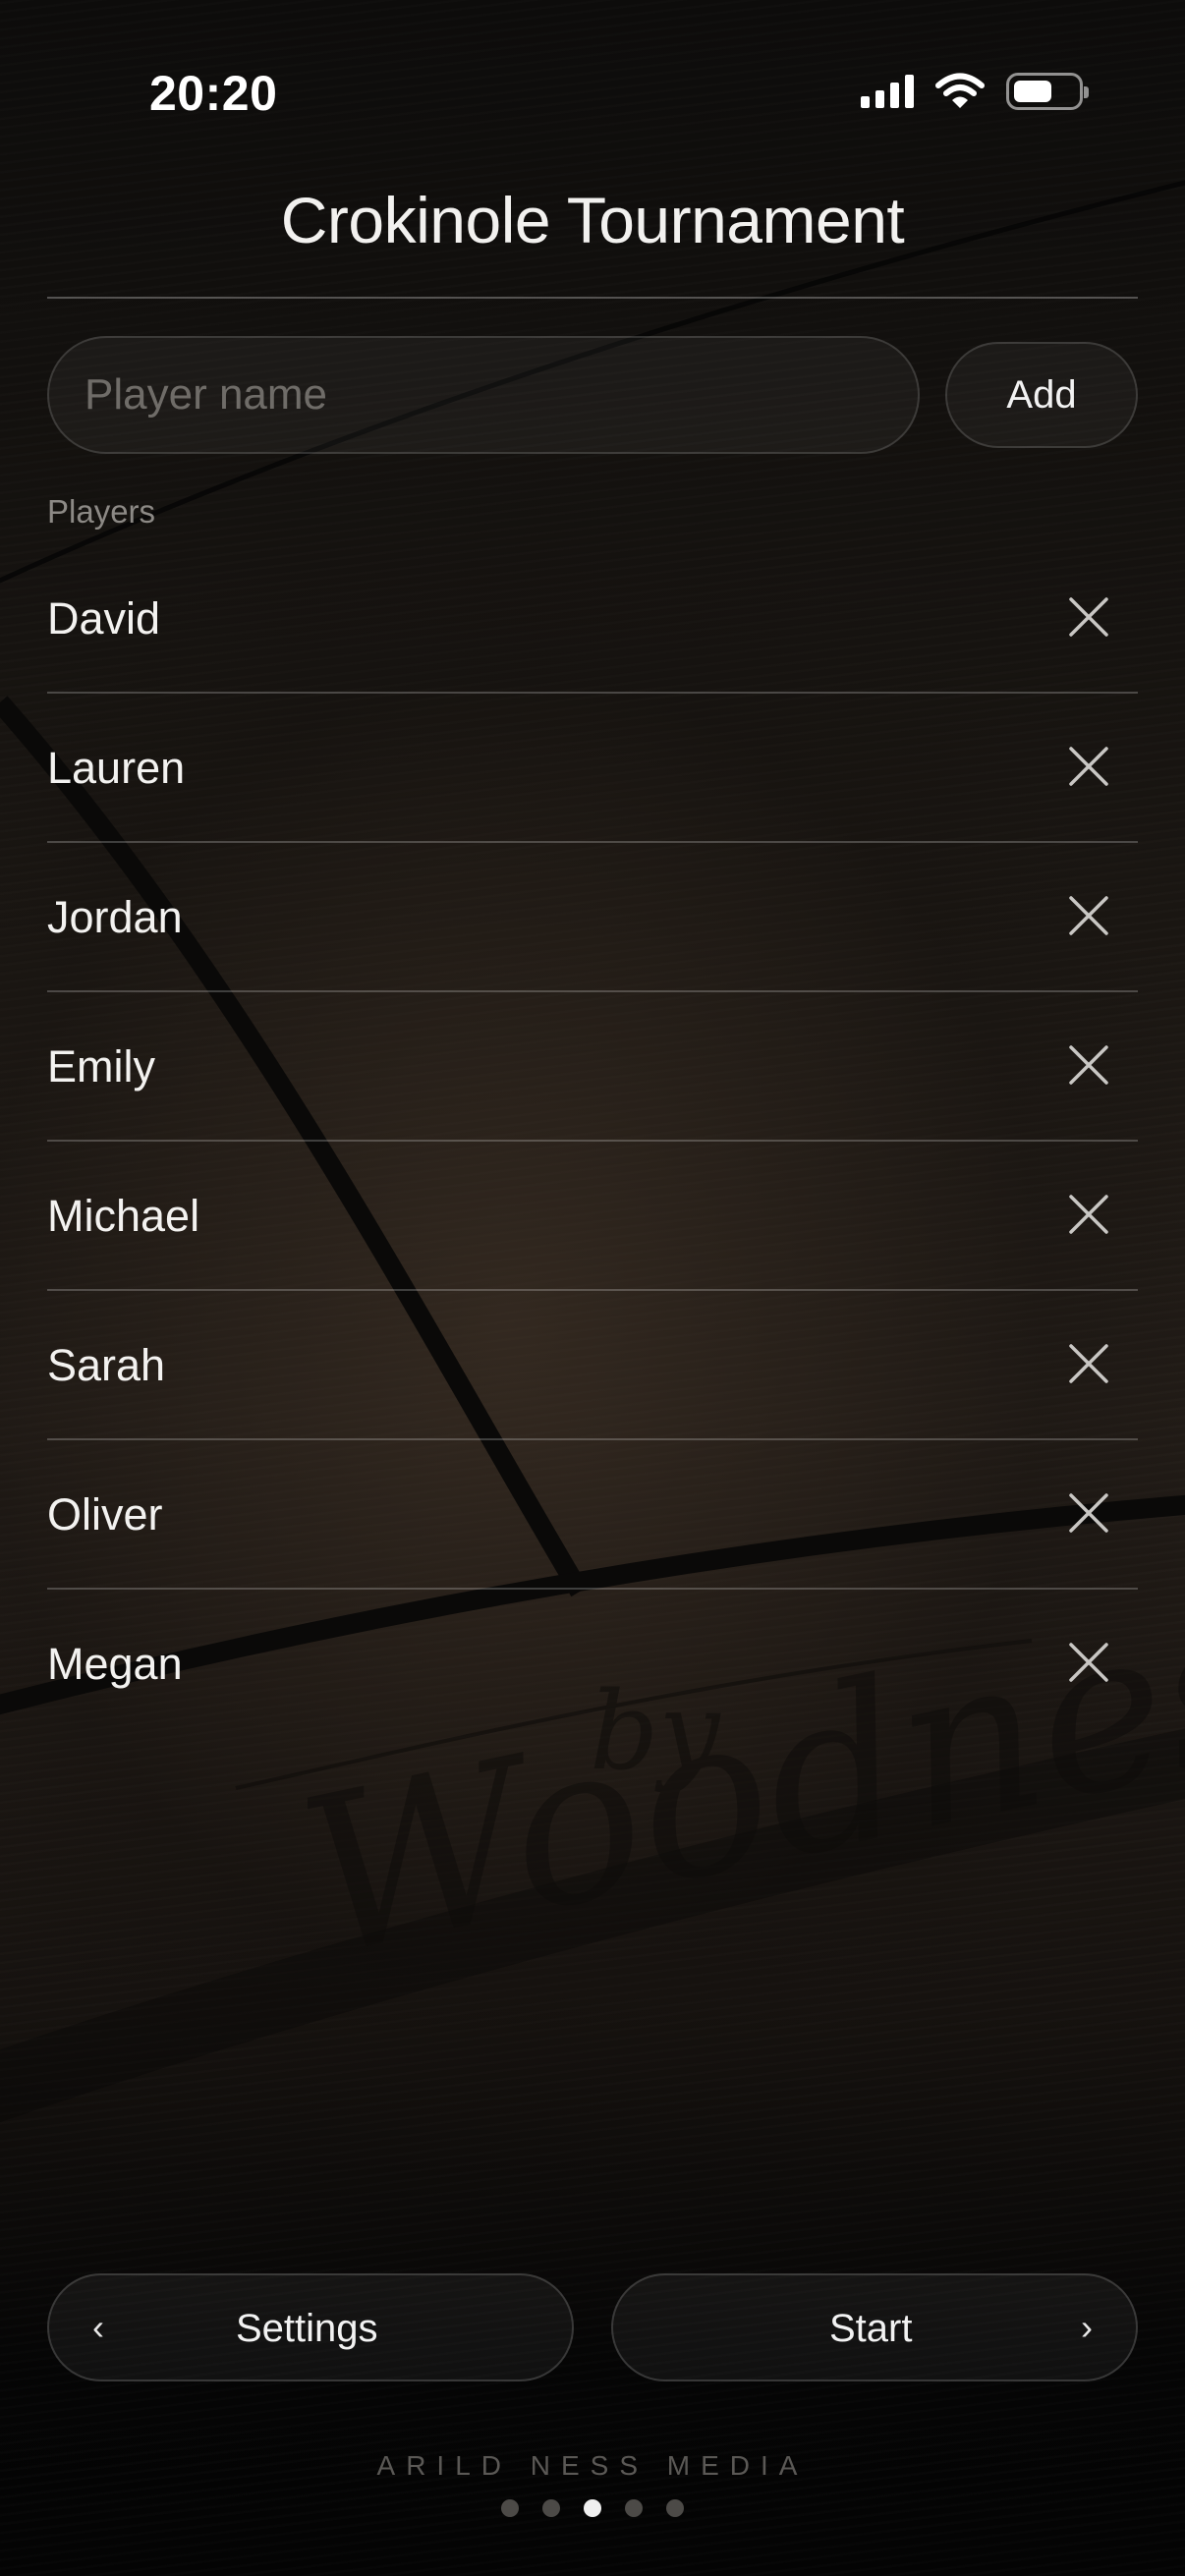  I want to click on start-button: Start ›, so click(875, 2327).